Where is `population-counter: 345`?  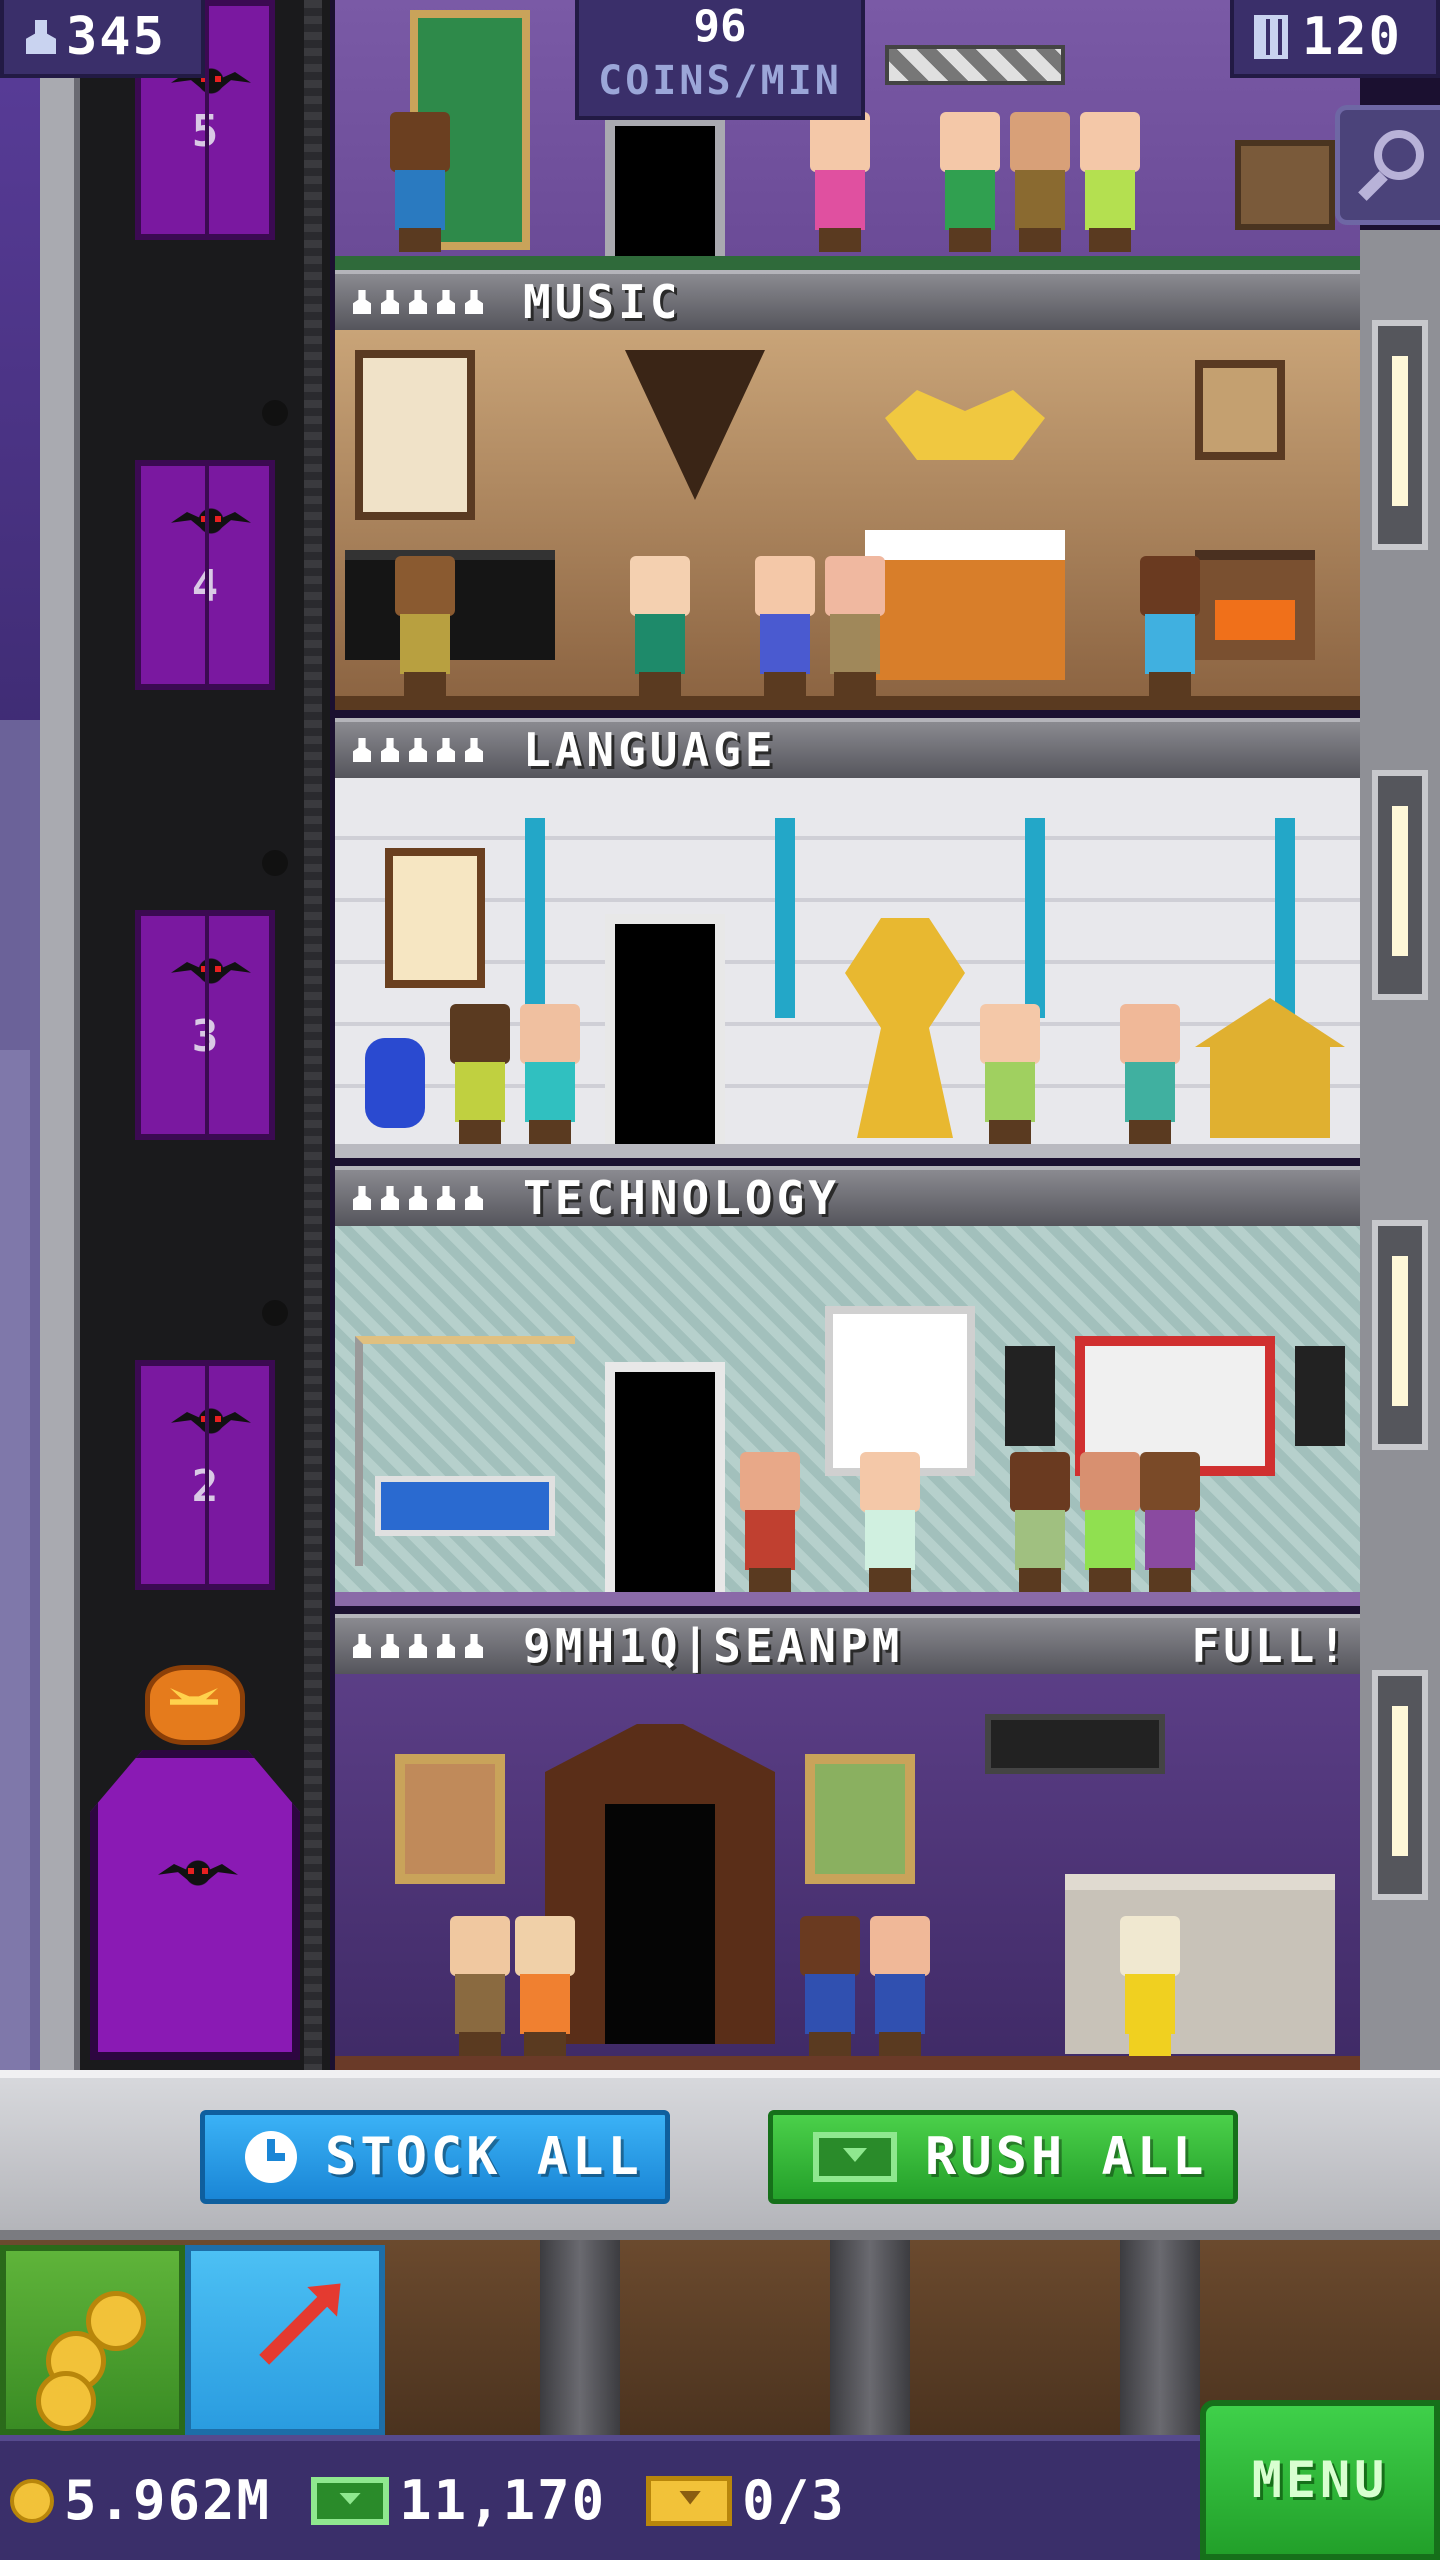 population-counter: 345 is located at coordinates (102, 39).